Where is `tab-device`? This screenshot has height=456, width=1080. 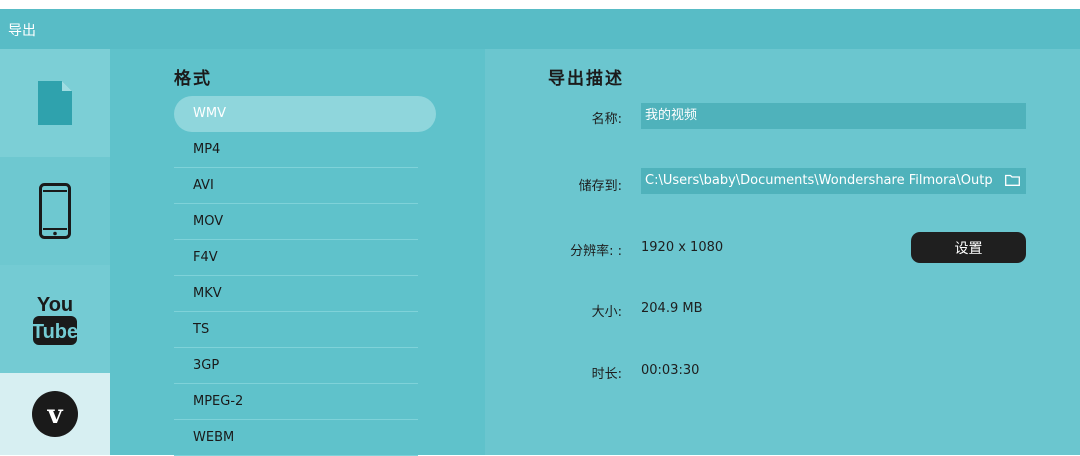
tab-device is located at coordinates (55, 211).